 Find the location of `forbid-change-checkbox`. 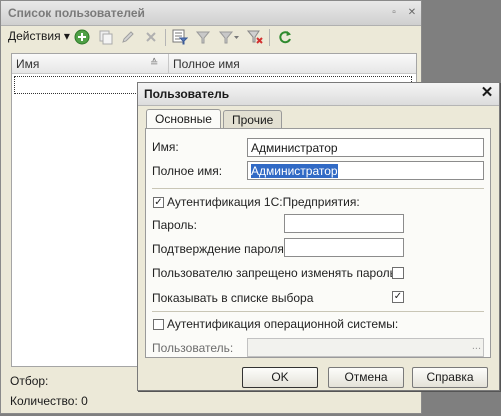

forbid-change-checkbox is located at coordinates (398, 273).